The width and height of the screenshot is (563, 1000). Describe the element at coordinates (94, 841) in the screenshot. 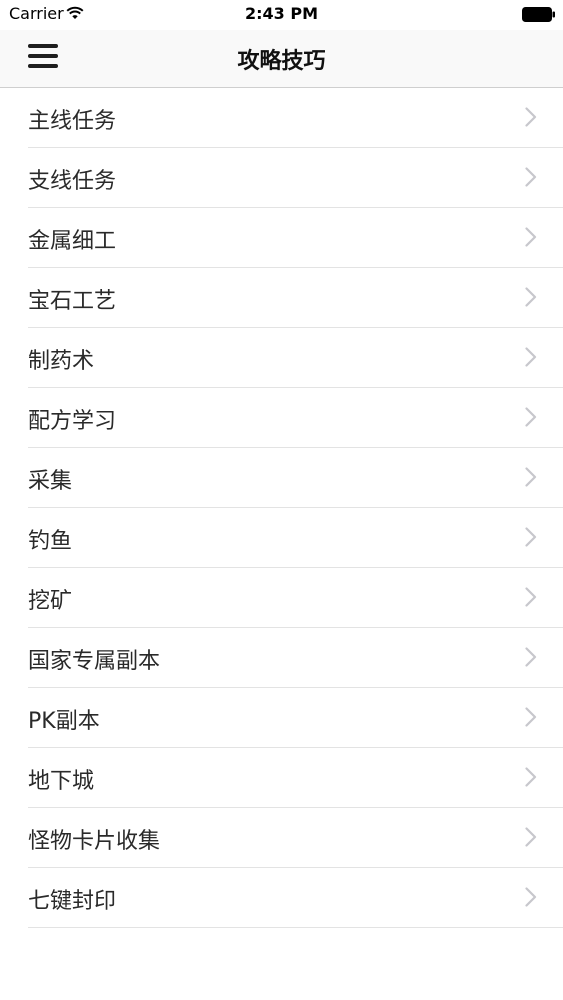

I see `list-item-label: 怪物卡片收集` at that location.